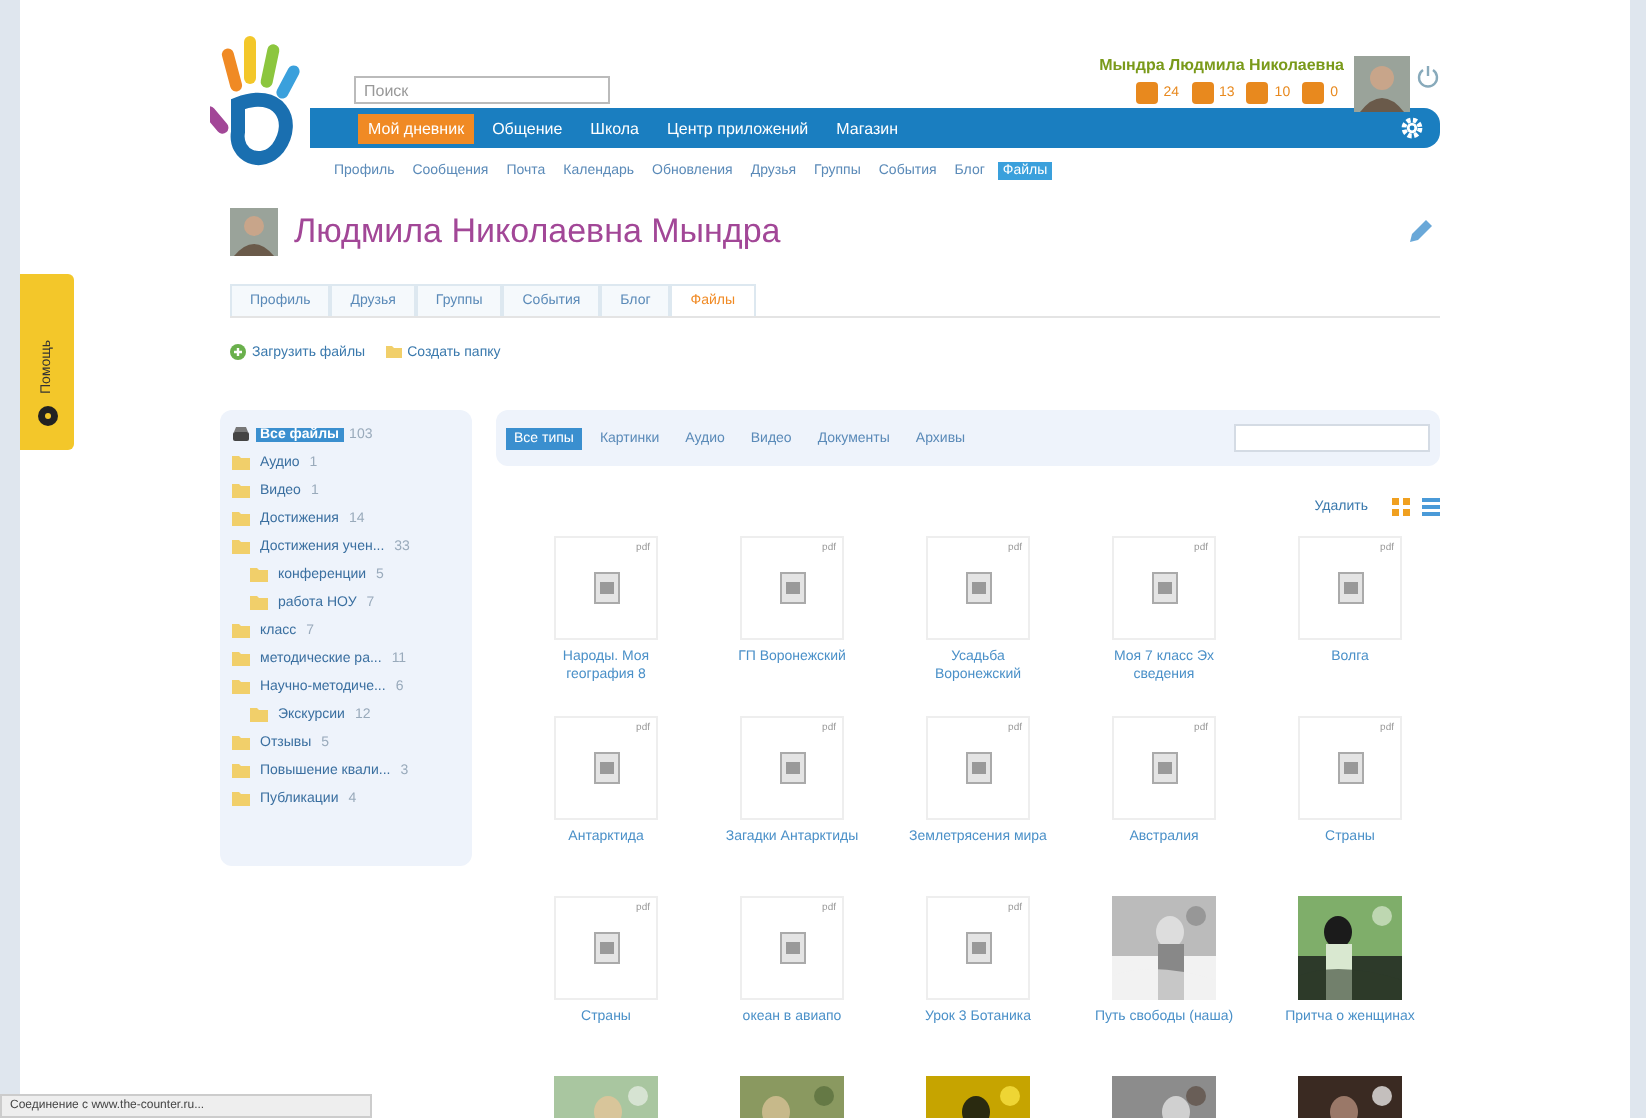 The height and width of the screenshot is (1118, 1646). I want to click on plus-icon, so click(238, 352).